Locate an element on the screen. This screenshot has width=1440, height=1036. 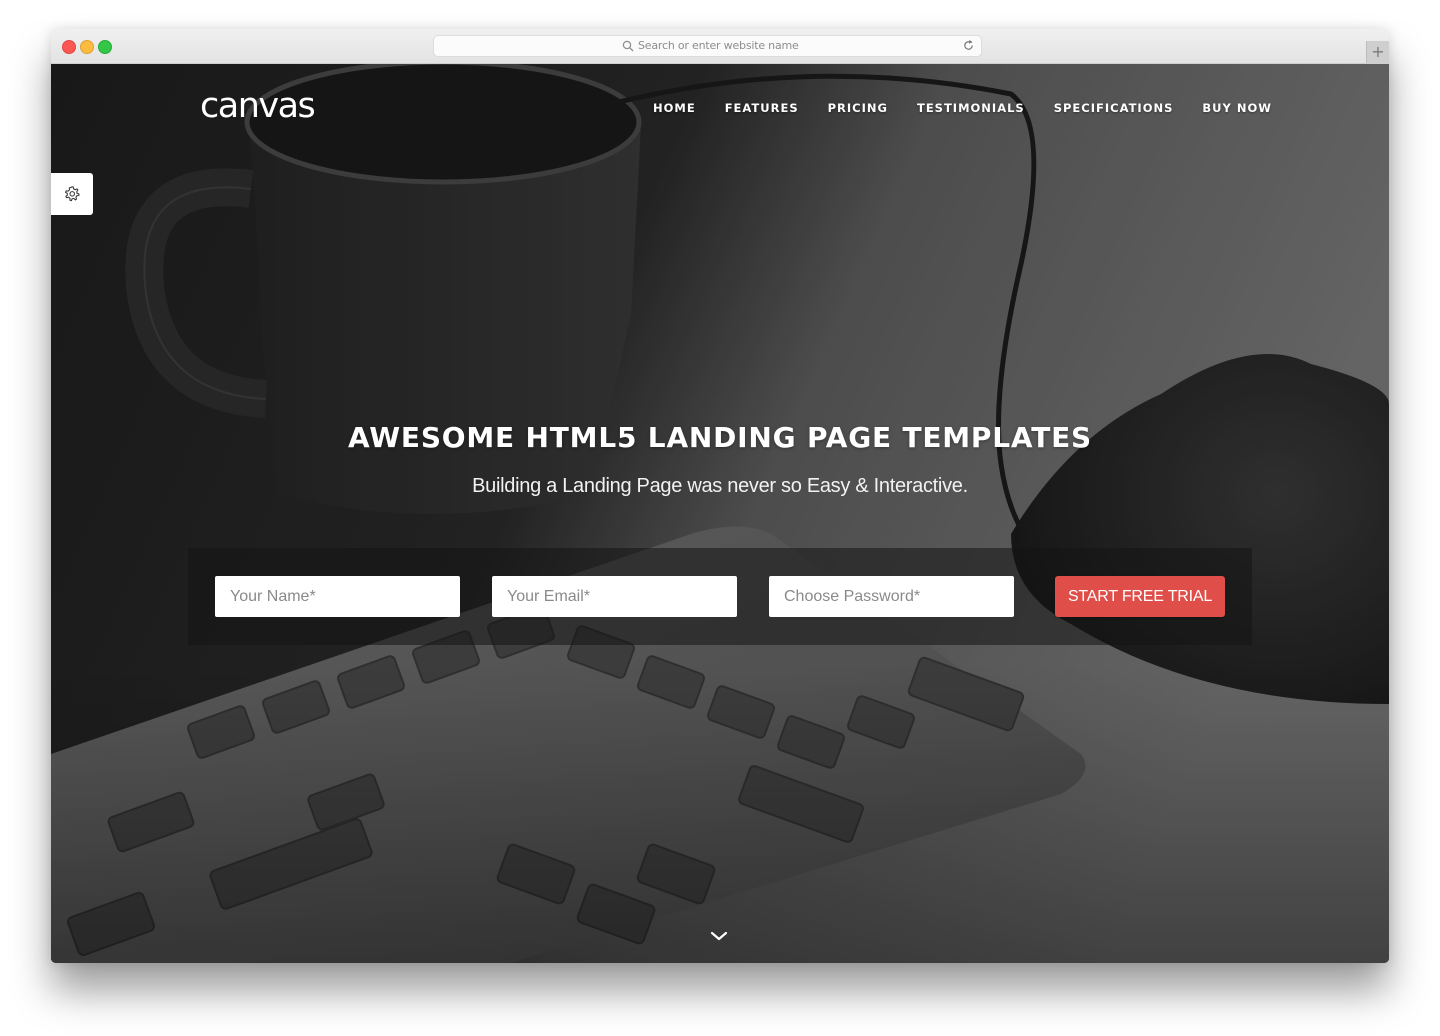
email-input is located at coordinates (614, 596).